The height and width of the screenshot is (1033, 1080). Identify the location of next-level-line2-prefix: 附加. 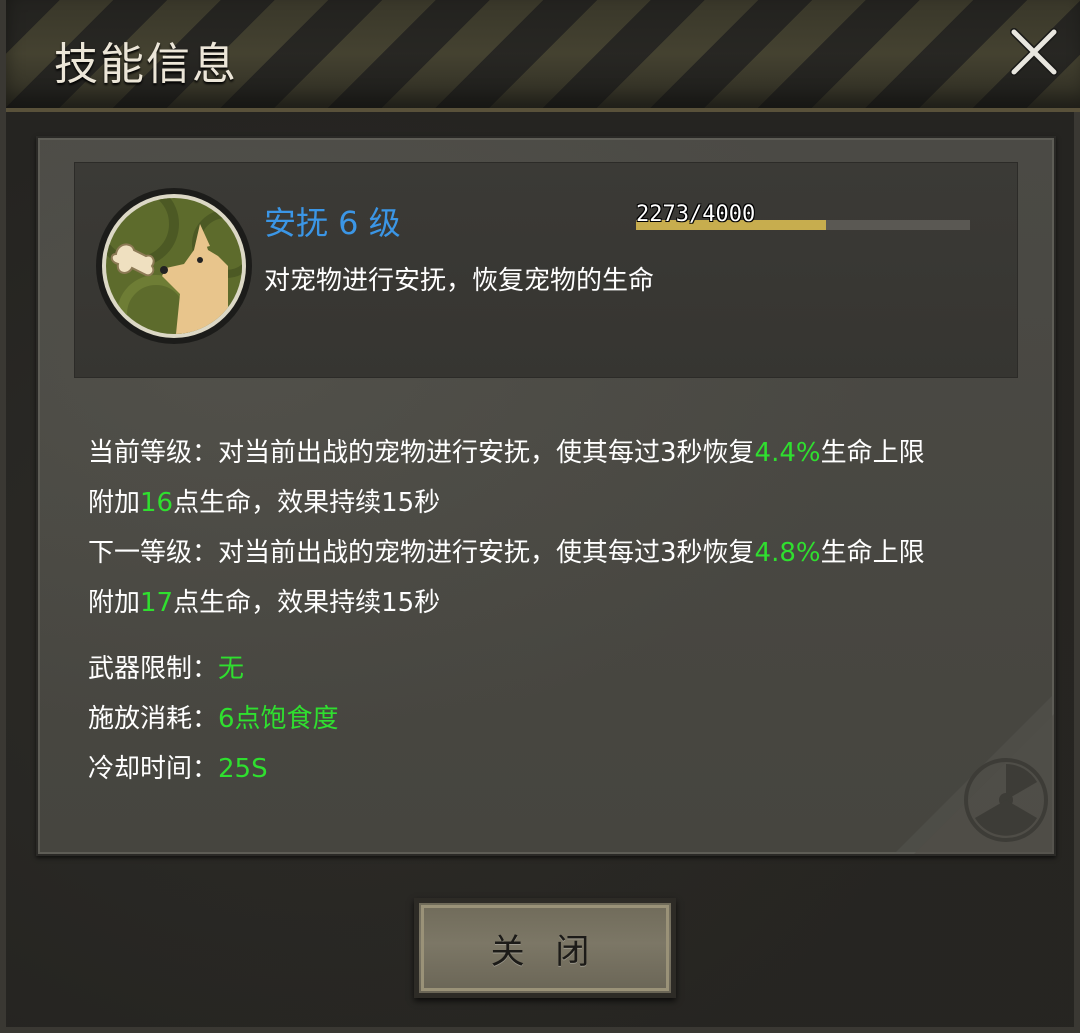
(114, 603).